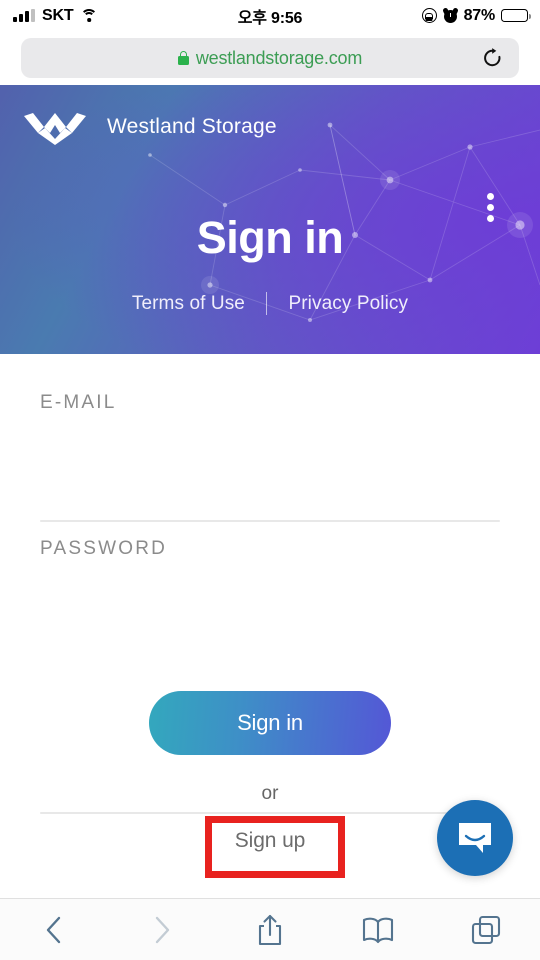 Image resolution: width=540 pixels, height=960 pixels. I want to click on forward-button, so click(162, 930).